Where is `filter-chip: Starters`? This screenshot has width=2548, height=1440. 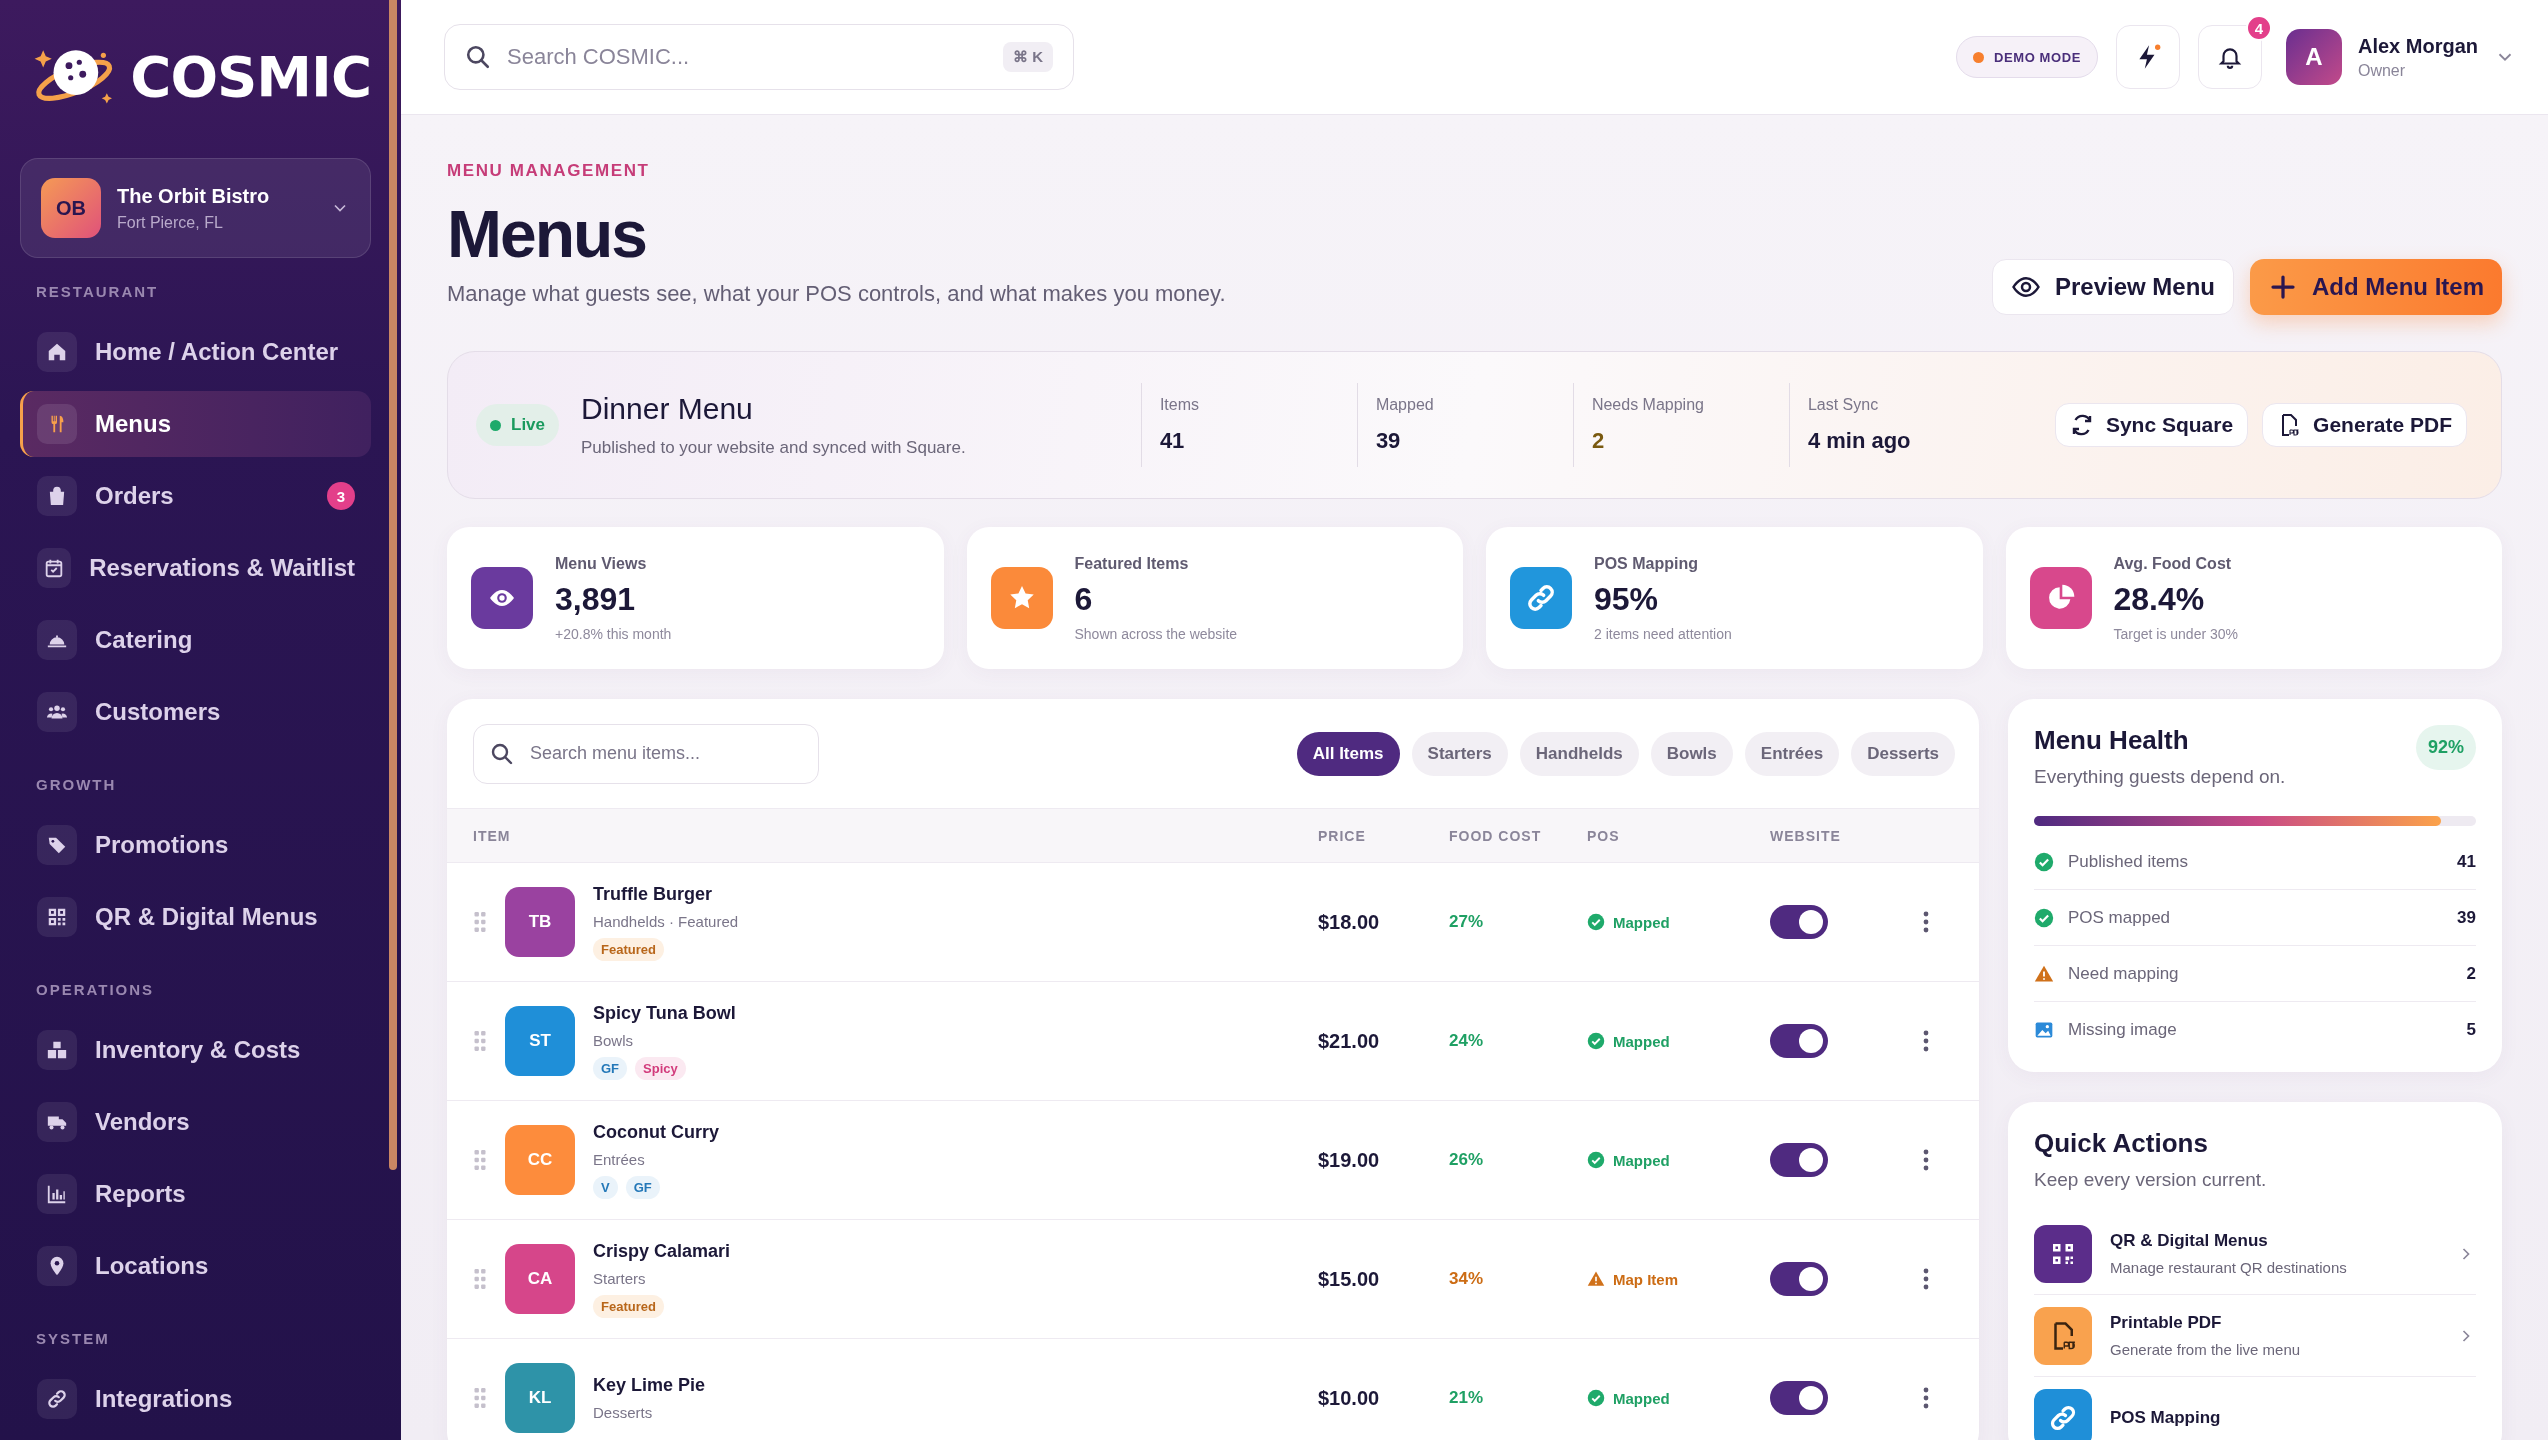
filter-chip: Starters is located at coordinates (1459, 753).